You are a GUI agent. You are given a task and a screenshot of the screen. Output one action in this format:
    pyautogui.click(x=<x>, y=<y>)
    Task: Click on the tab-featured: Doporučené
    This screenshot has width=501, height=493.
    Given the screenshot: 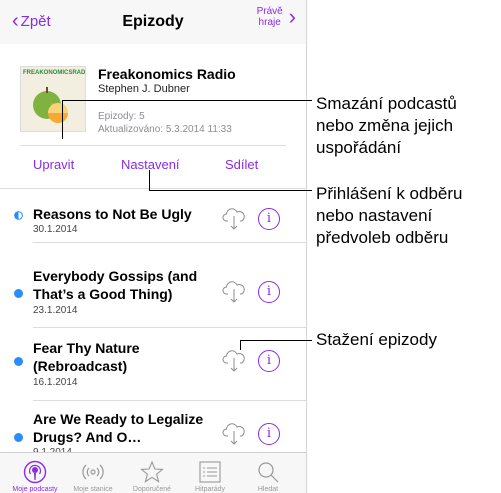 What is the action you would take?
    pyautogui.click(x=152, y=473)
    